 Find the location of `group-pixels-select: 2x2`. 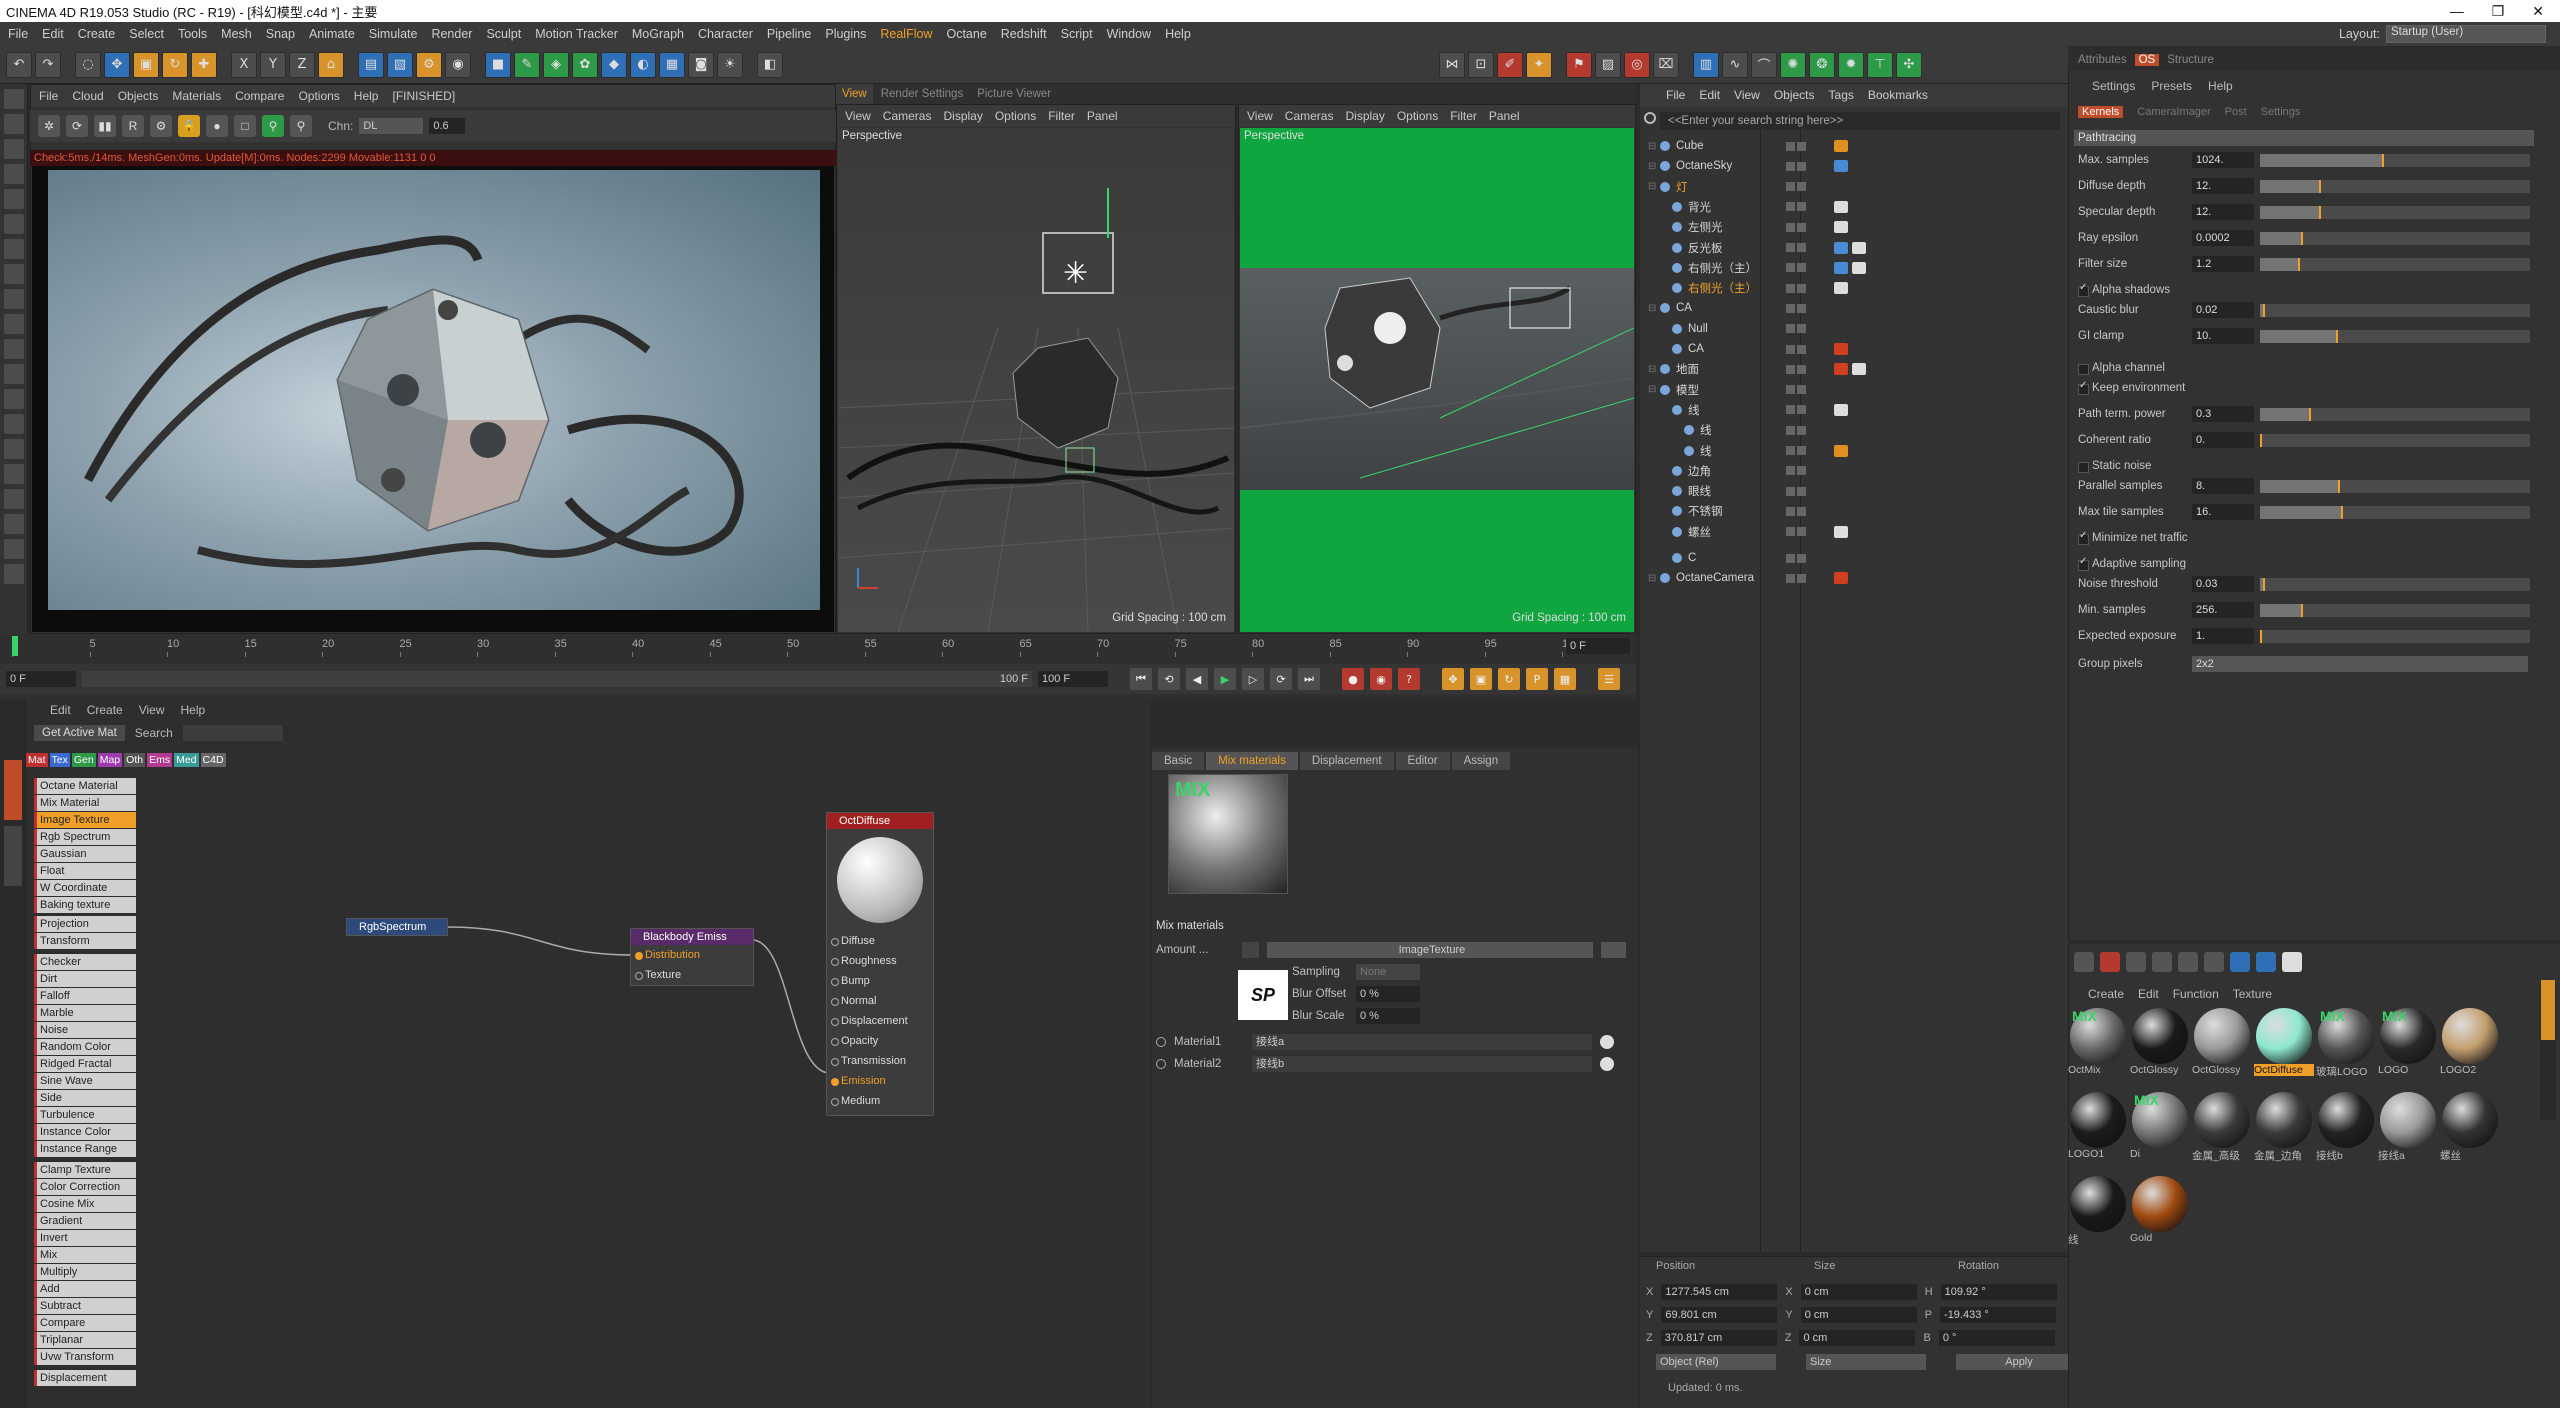

group-pixels-select: 2x2 is located at coordinates (2360, 664).